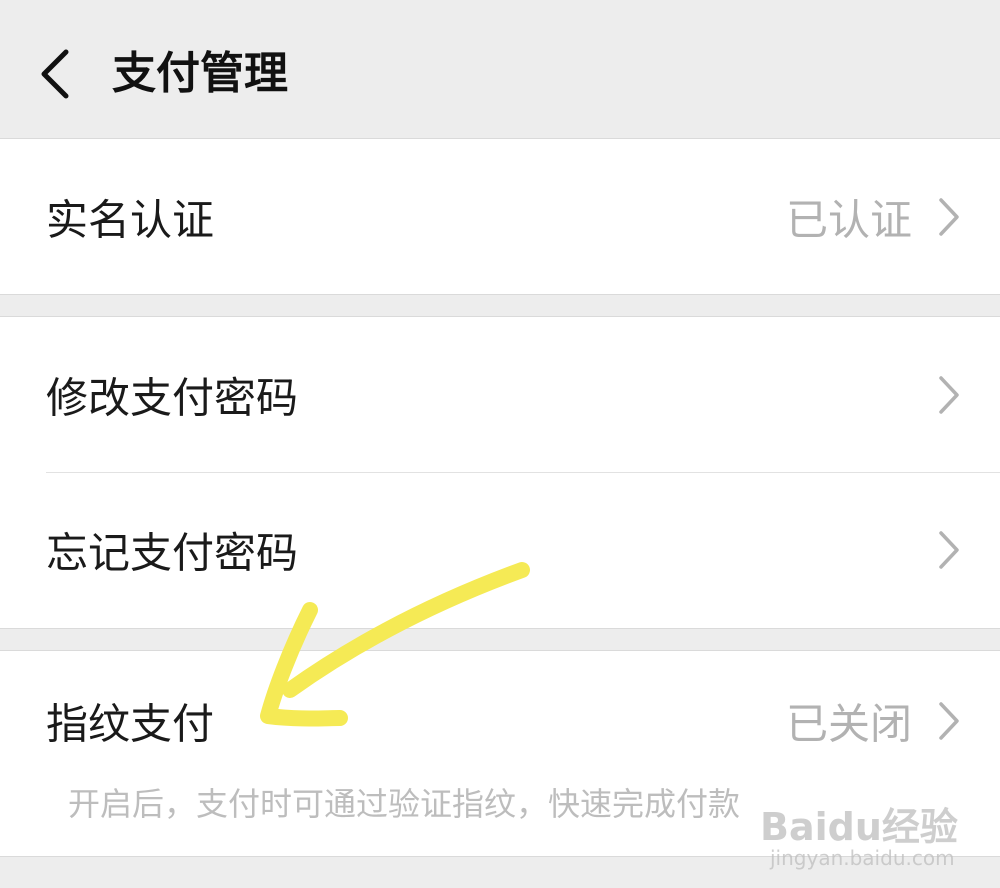  I want to click on watermark: Baidu经验 jingyan.baidu.com, so click(860, 836).